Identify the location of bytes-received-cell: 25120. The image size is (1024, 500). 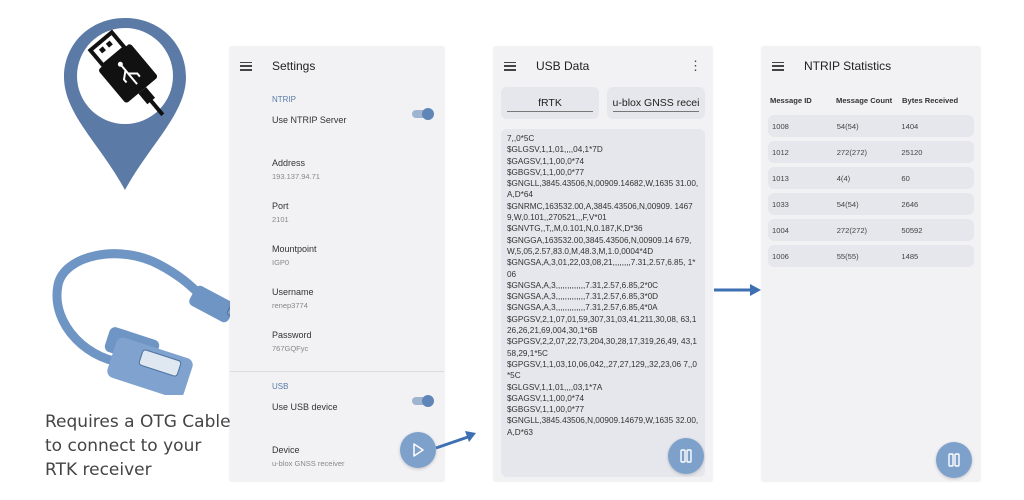
(912, 152).